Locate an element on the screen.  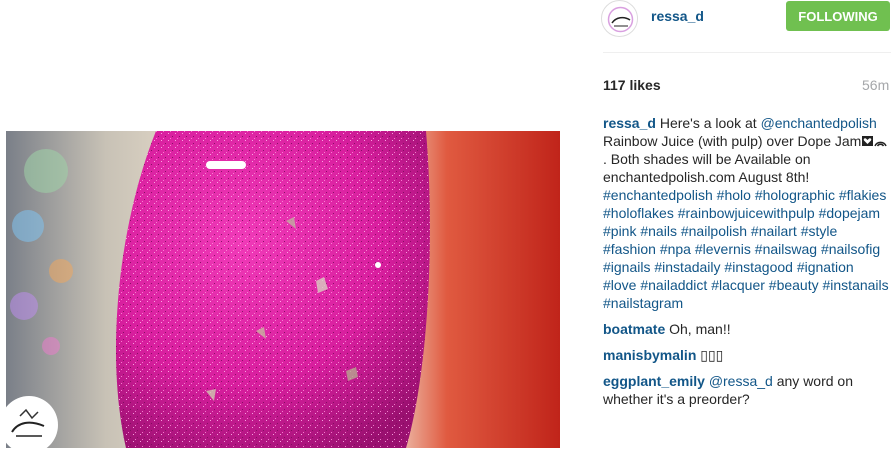
hashtag-link: #ignation is located at coordinates (825, 267).